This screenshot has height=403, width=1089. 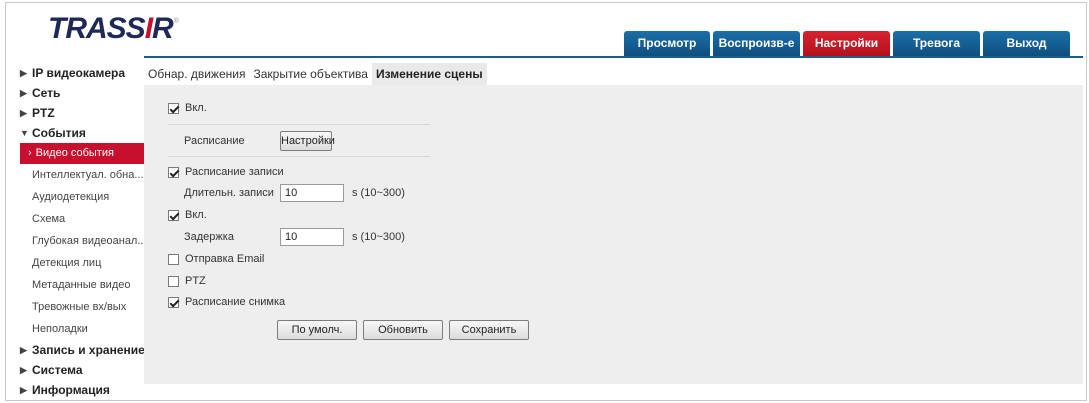 I want to click on send-email-label: Отправка Email, so click(x=225, y=259).